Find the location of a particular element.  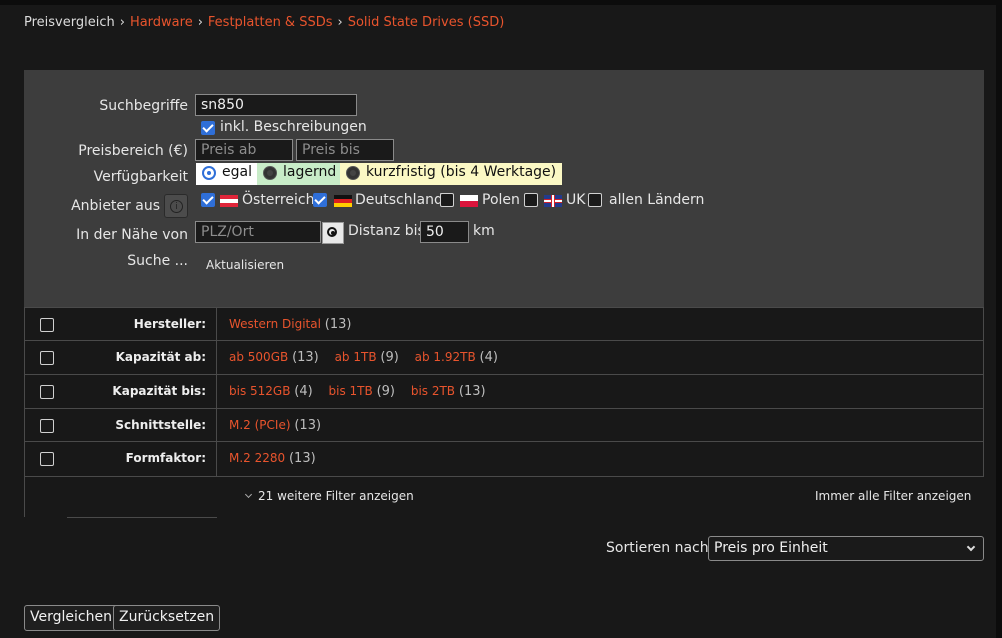

filter-option: bis 512GB (4) is located at coordinates (271, 391).